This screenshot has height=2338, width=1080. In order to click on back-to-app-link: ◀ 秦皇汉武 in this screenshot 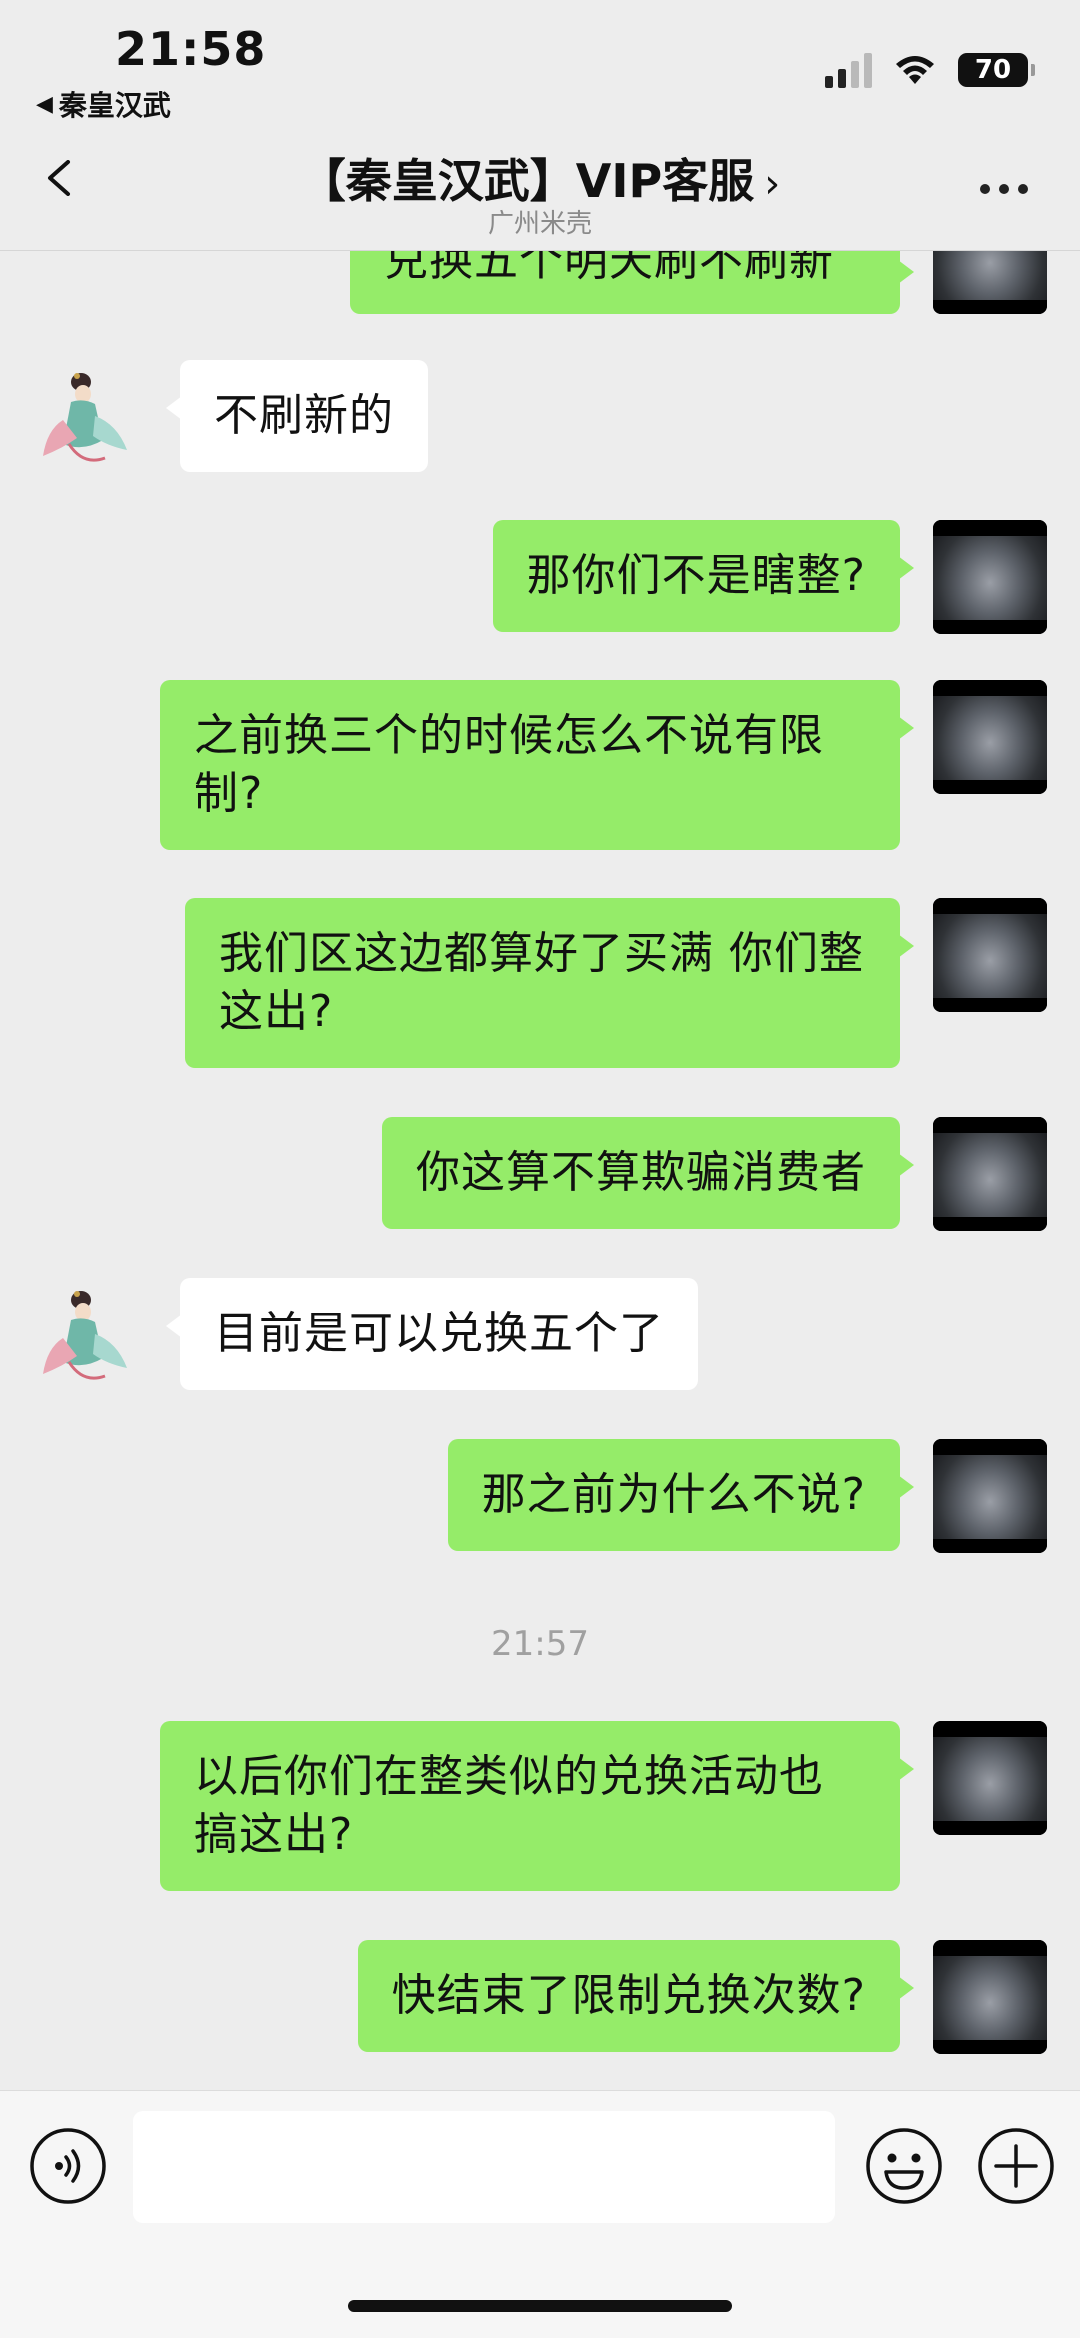, I will do `click(103, 104)`.